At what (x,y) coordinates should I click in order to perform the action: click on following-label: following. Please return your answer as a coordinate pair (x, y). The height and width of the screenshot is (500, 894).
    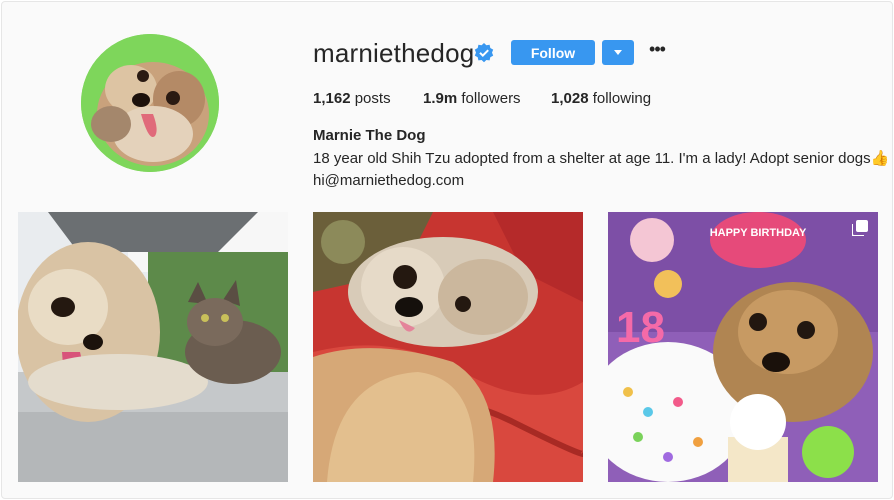
    Looking at the image, I should click on (622, 98).